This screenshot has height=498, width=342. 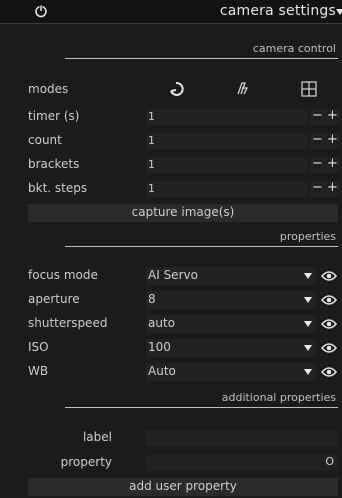 I want to click on wb-combobox: Auto, so click(x=231, y=372).